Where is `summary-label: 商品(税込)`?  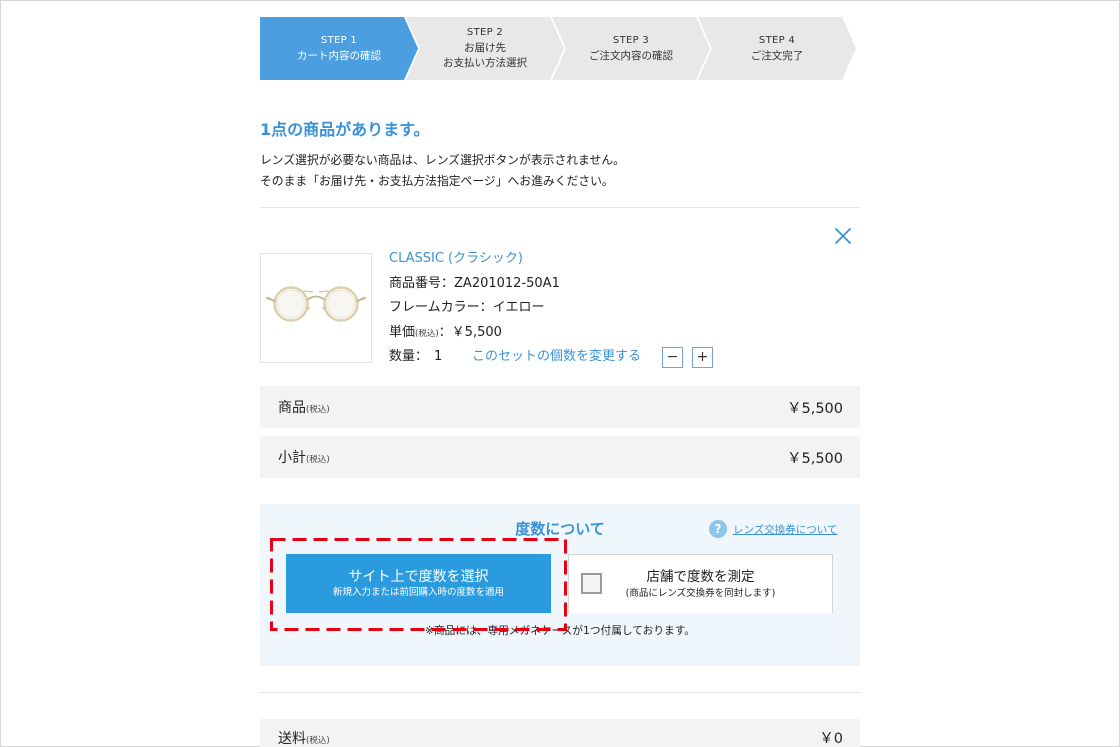 summary-label: 商品(税込) is located at coordinates (304, 407).